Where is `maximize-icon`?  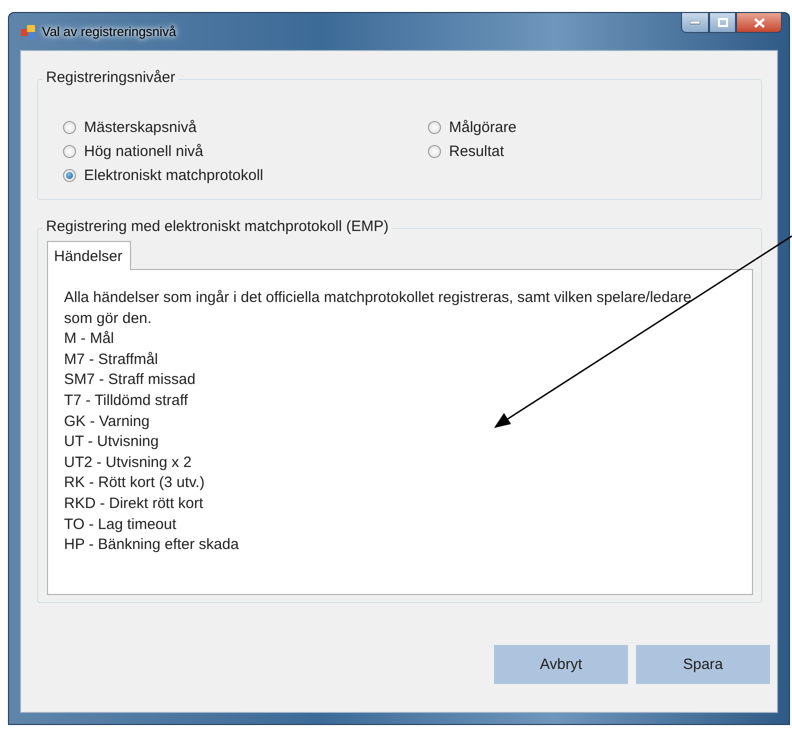 maximize-icon is located at coordinates (723, 22).